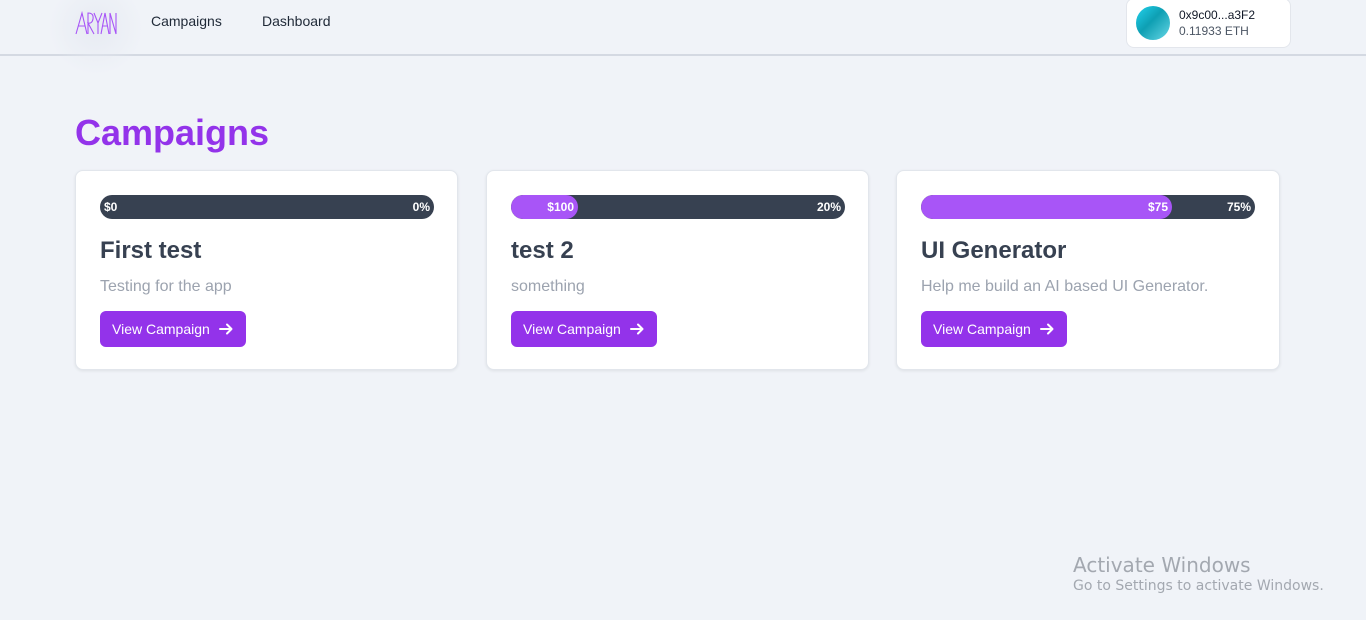 The width and height of the screenshot is (1366, 620). I want to click on brand-logo-icon, so click(96, 22).